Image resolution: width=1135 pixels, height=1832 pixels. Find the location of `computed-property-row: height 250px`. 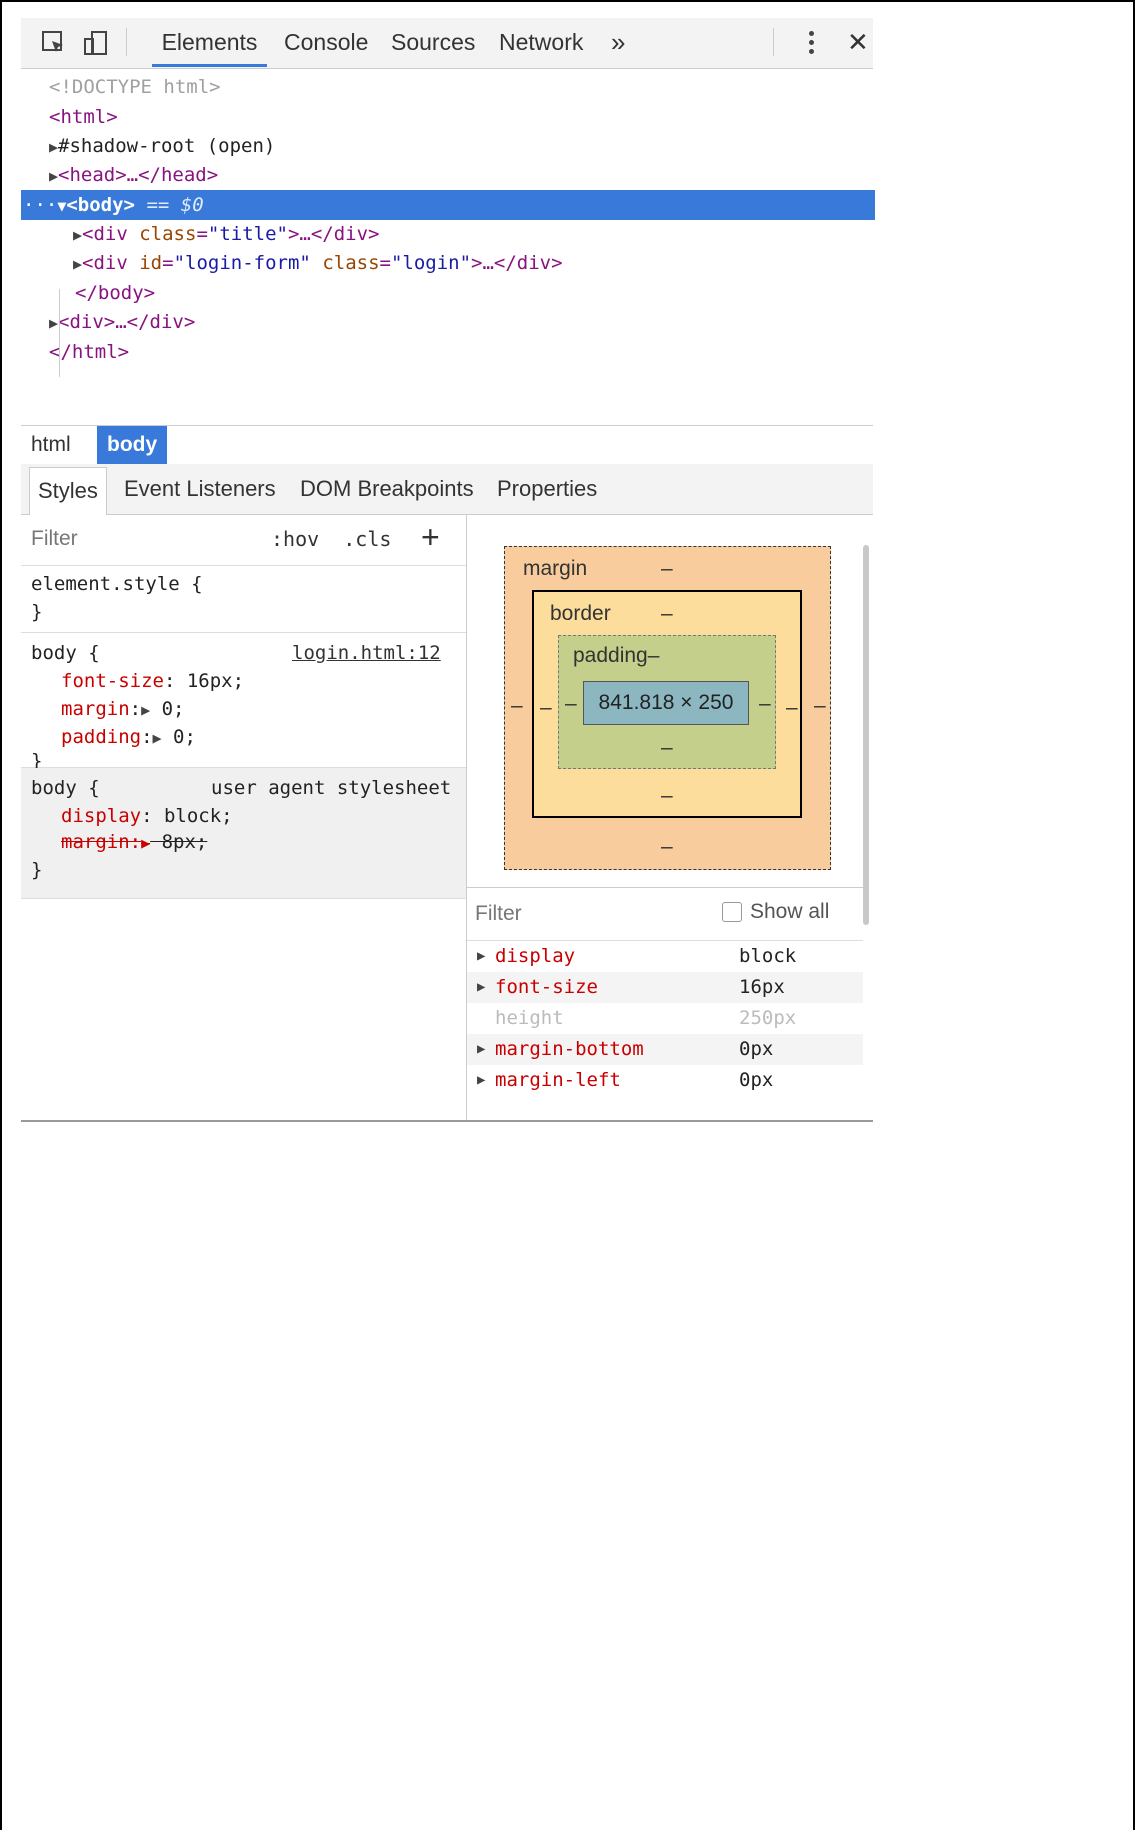

computed-property-row: height 250px is located at coordinates (665, 1018).